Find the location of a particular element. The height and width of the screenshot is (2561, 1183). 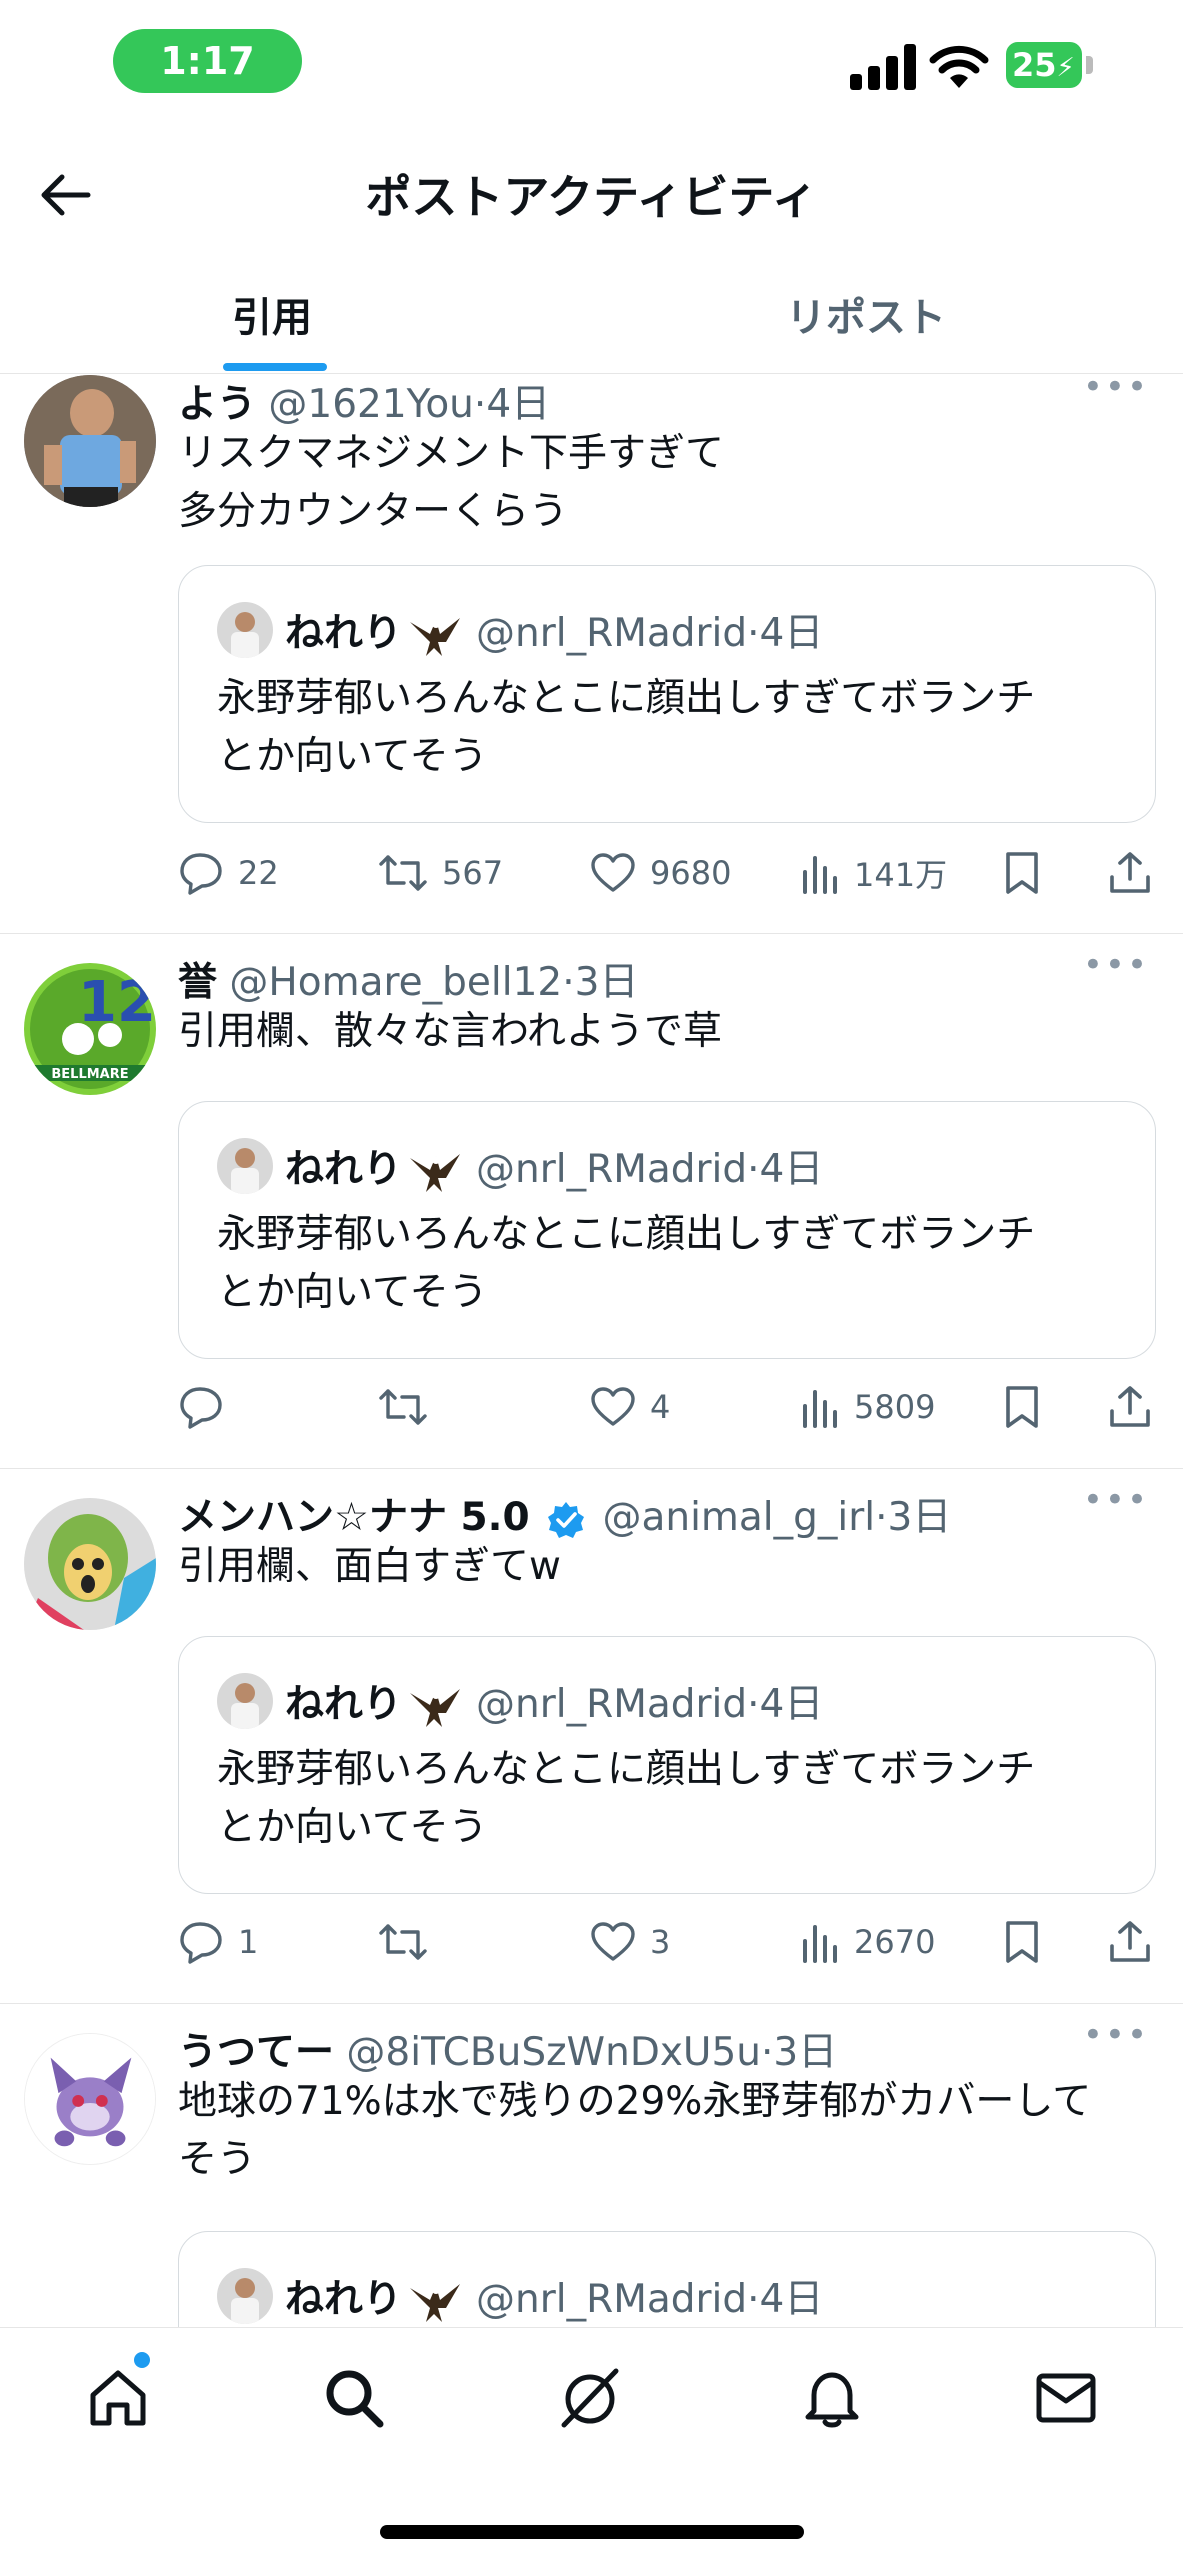

avatar: 12 BELLMARE is located at coordinates (90, 1029).